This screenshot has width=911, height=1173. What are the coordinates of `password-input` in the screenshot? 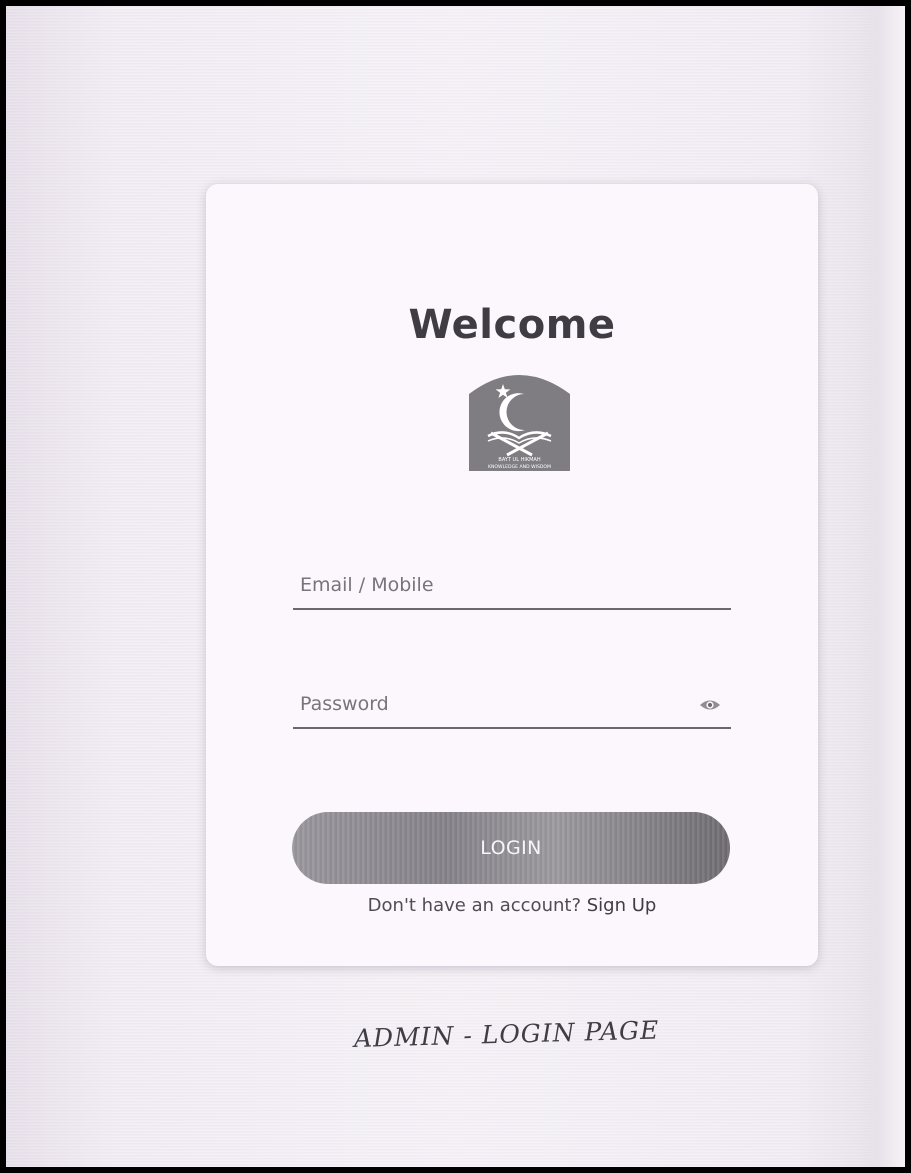 It's located at (512, 705).